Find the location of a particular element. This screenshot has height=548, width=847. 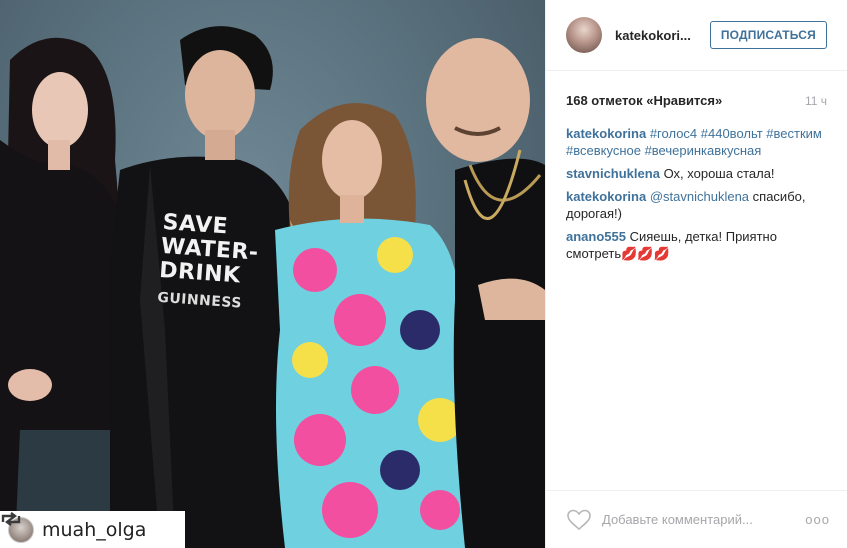

post-header: katekokori... ПОДПИСАТЬСЯ is located at coordinates (696, 35).